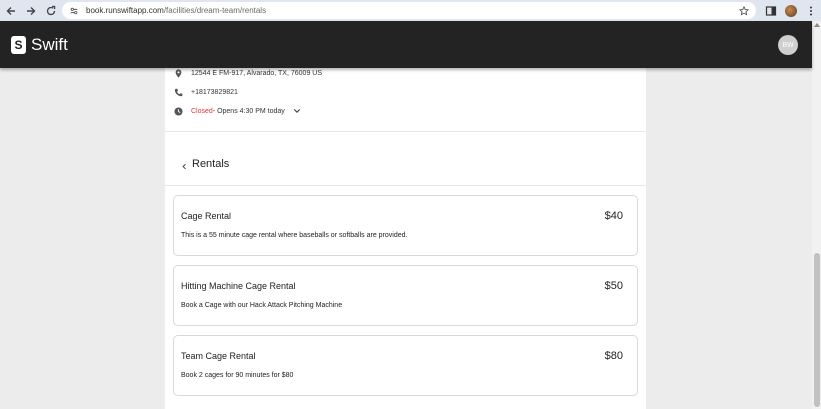 The width and height of the screenshot is (821, 409). Describe the element at coordinates (238, 286) in the screenshot. I see `rental-name: Hitting Machine Cage Rental` at that location.